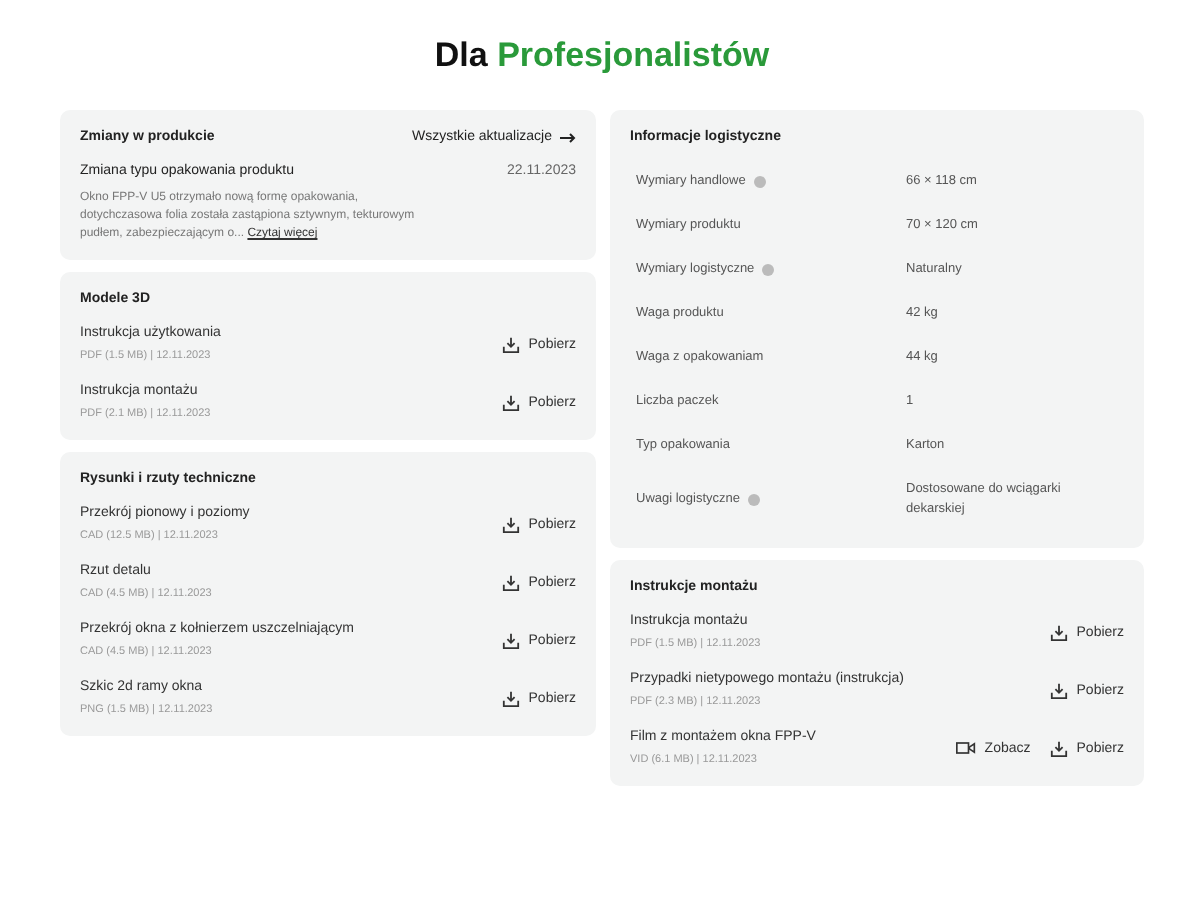  Describe the element at coordinates (966, 748) in the screenshot. I see `video-camera-icon` at that location.